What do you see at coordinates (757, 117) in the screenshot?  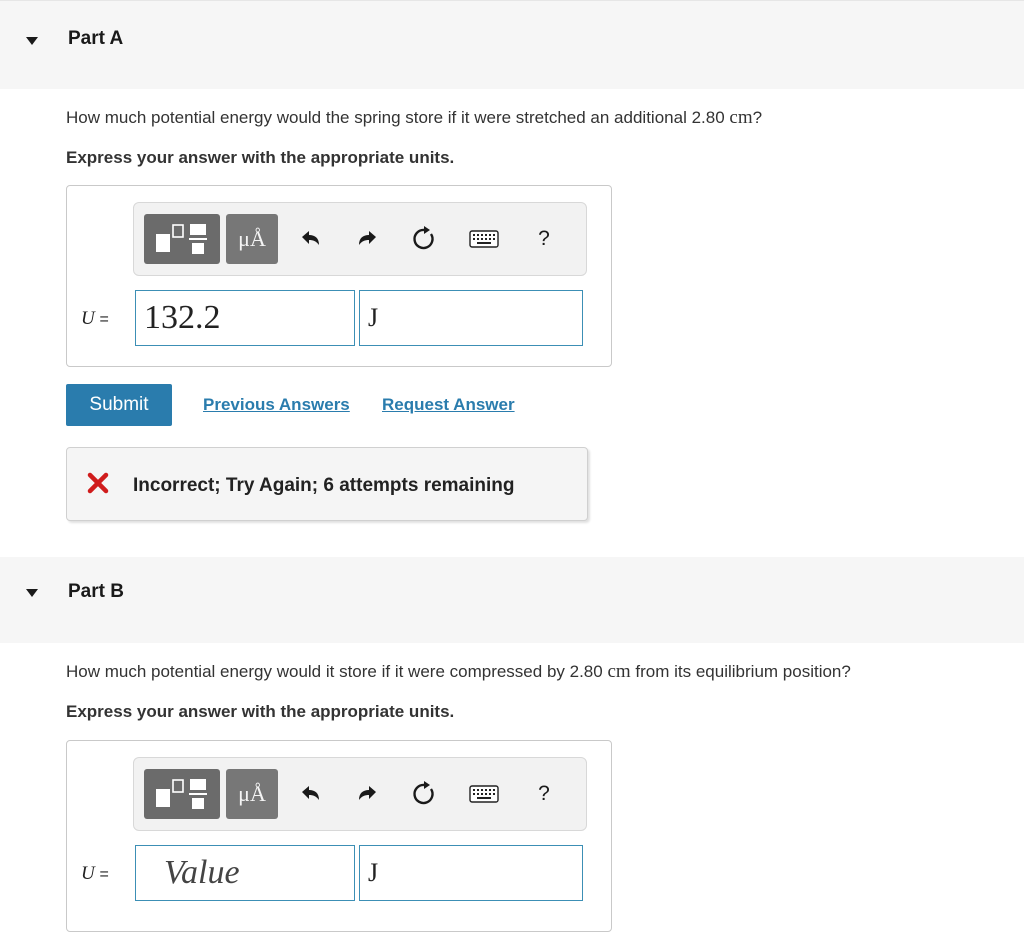 I see `question-end: ?` at bounding box center [757, 117].